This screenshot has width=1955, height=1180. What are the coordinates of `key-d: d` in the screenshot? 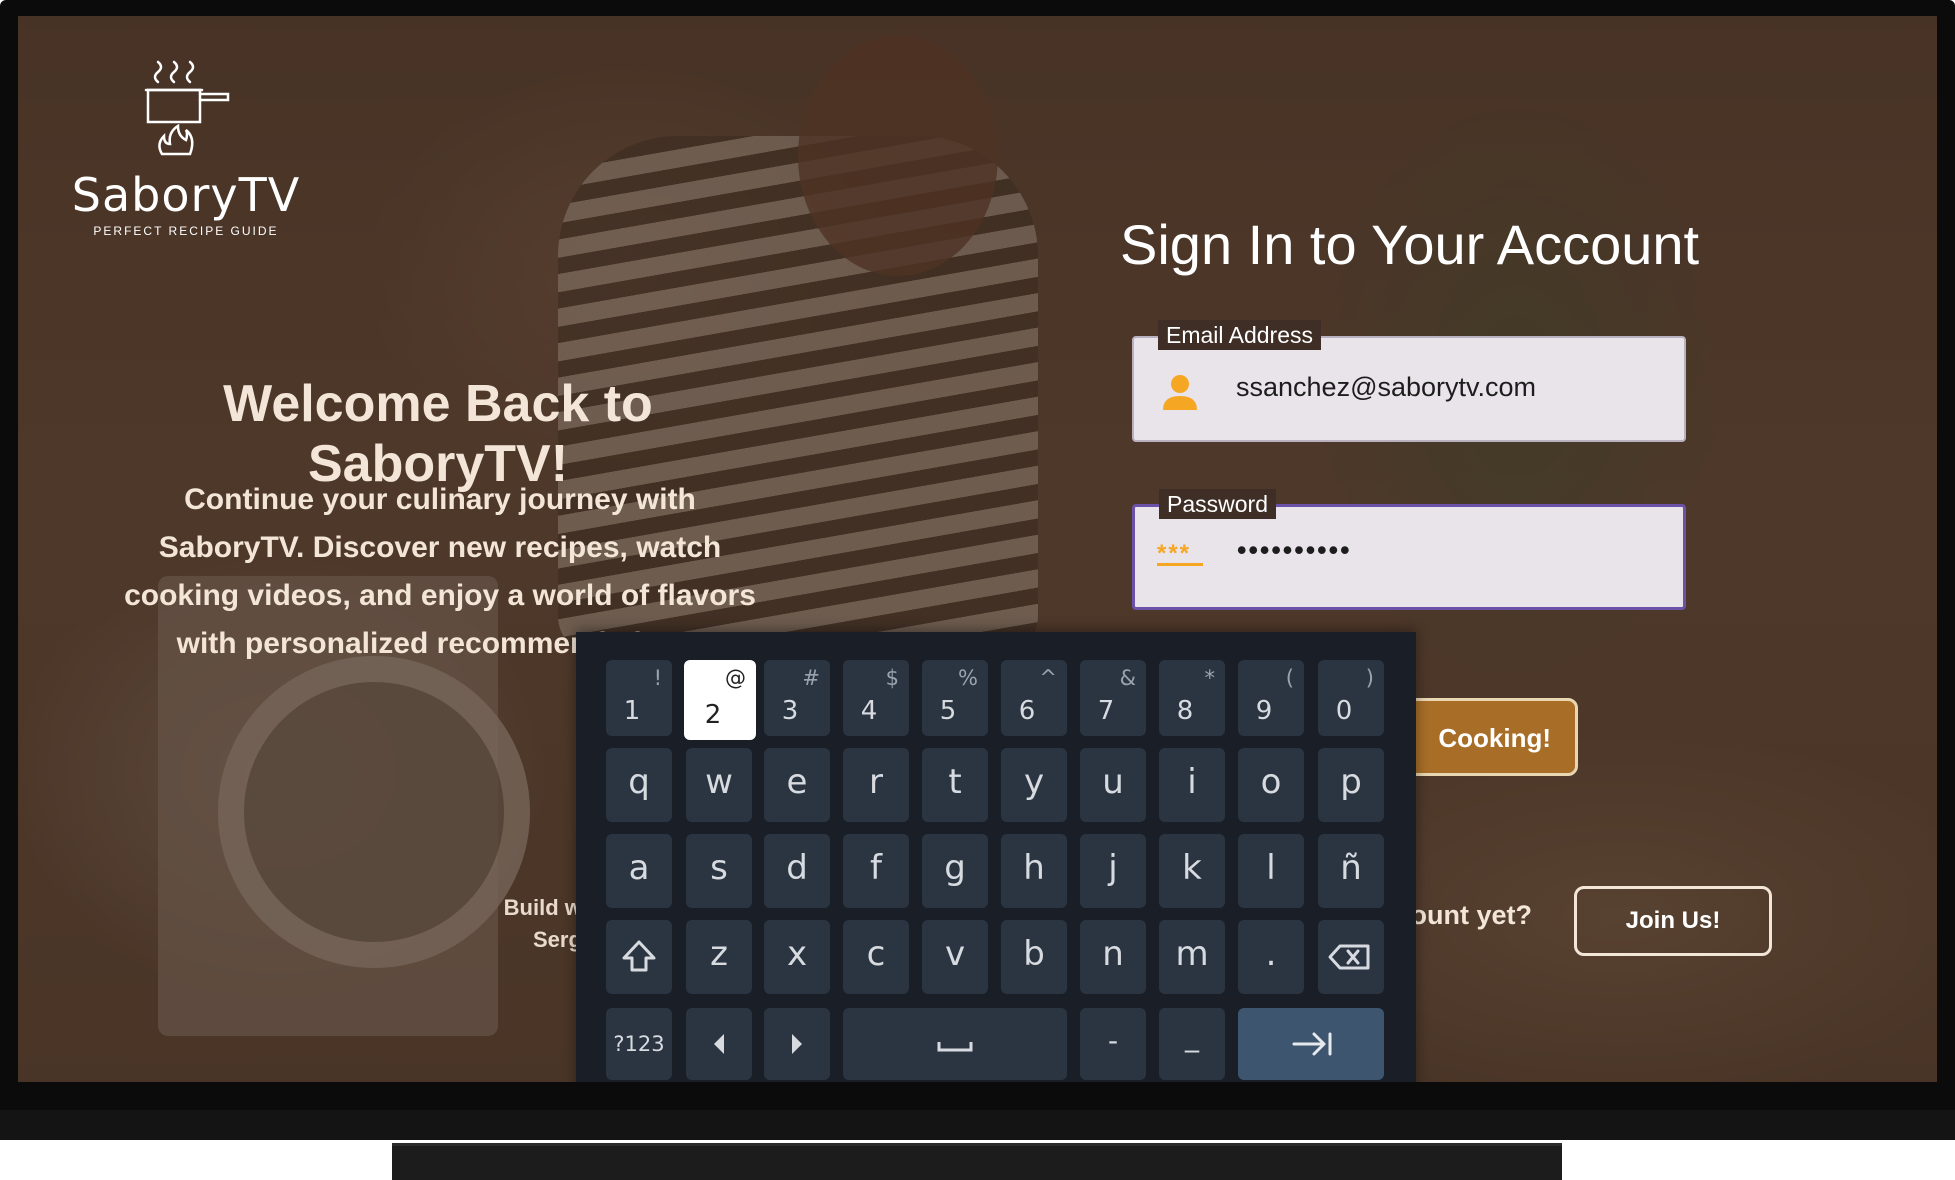 It's located at (797, 871).